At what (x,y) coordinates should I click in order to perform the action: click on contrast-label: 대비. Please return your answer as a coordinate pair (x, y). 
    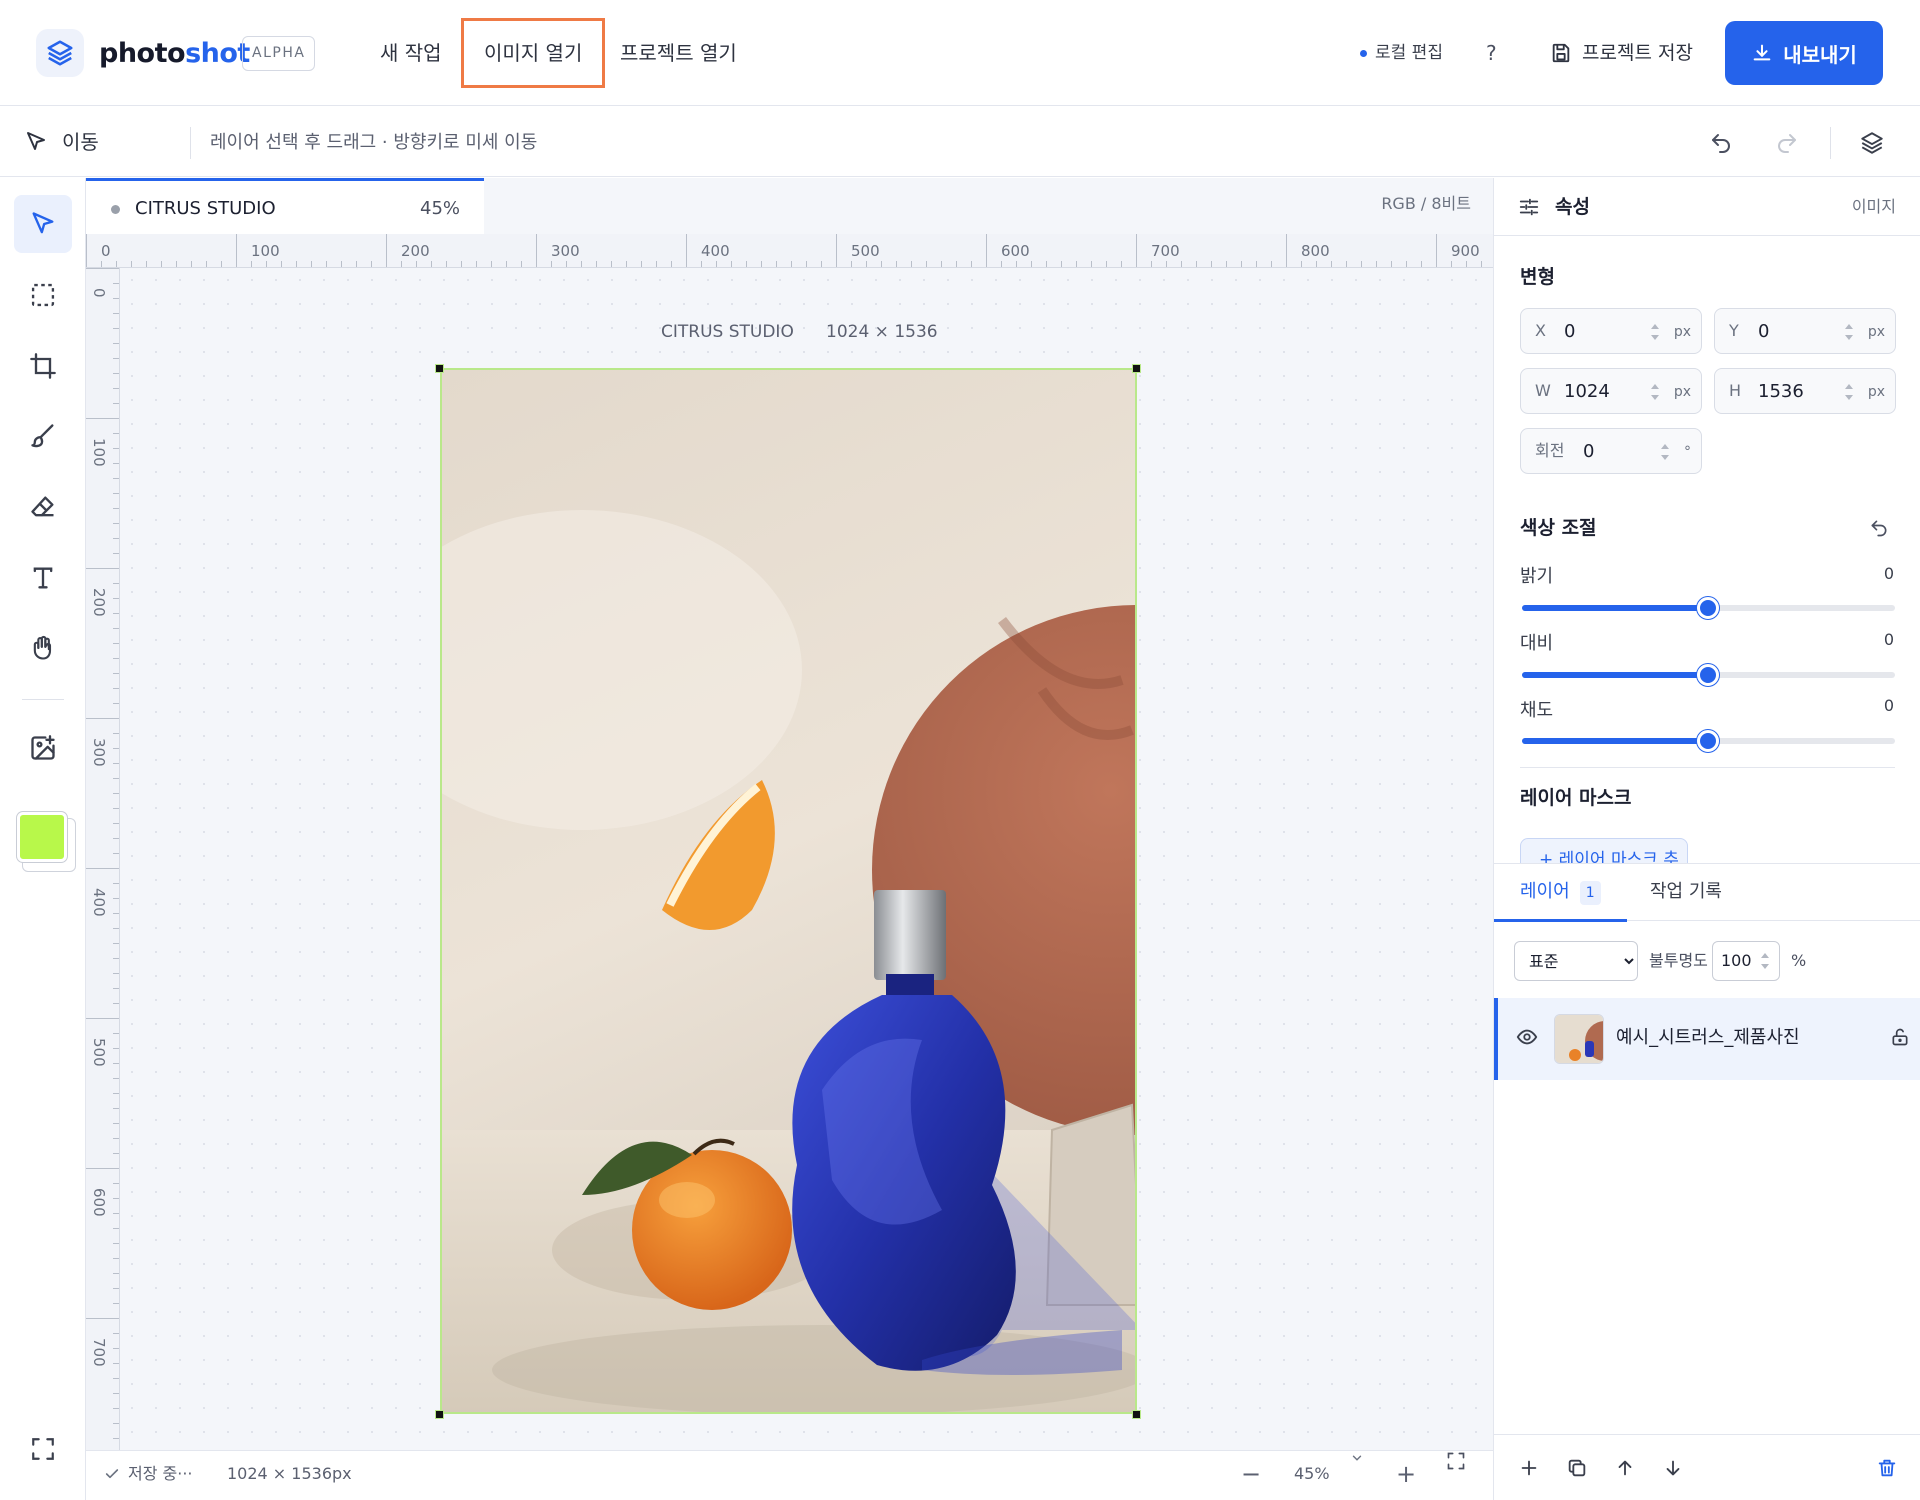
    Looking at the image, I should click on (1537, 643).